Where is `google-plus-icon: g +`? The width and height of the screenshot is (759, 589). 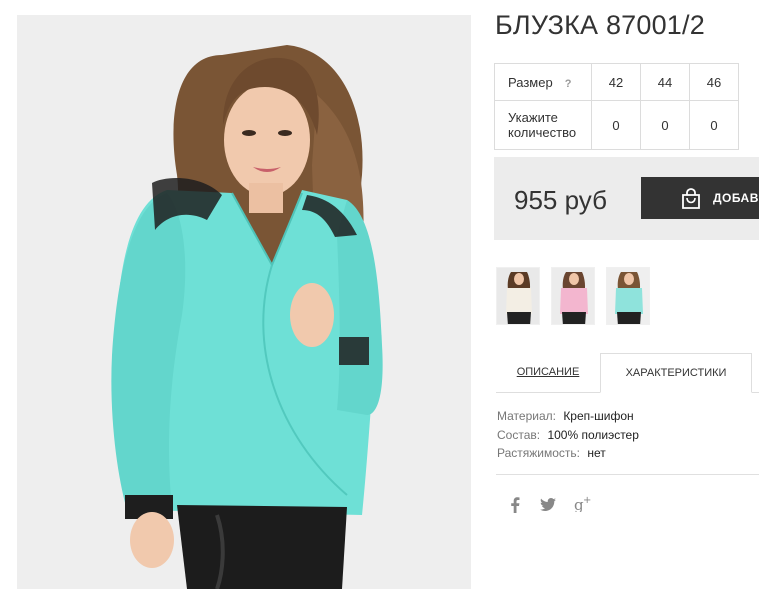
google-plus-icon: g + is located at coordinates (583, 505).